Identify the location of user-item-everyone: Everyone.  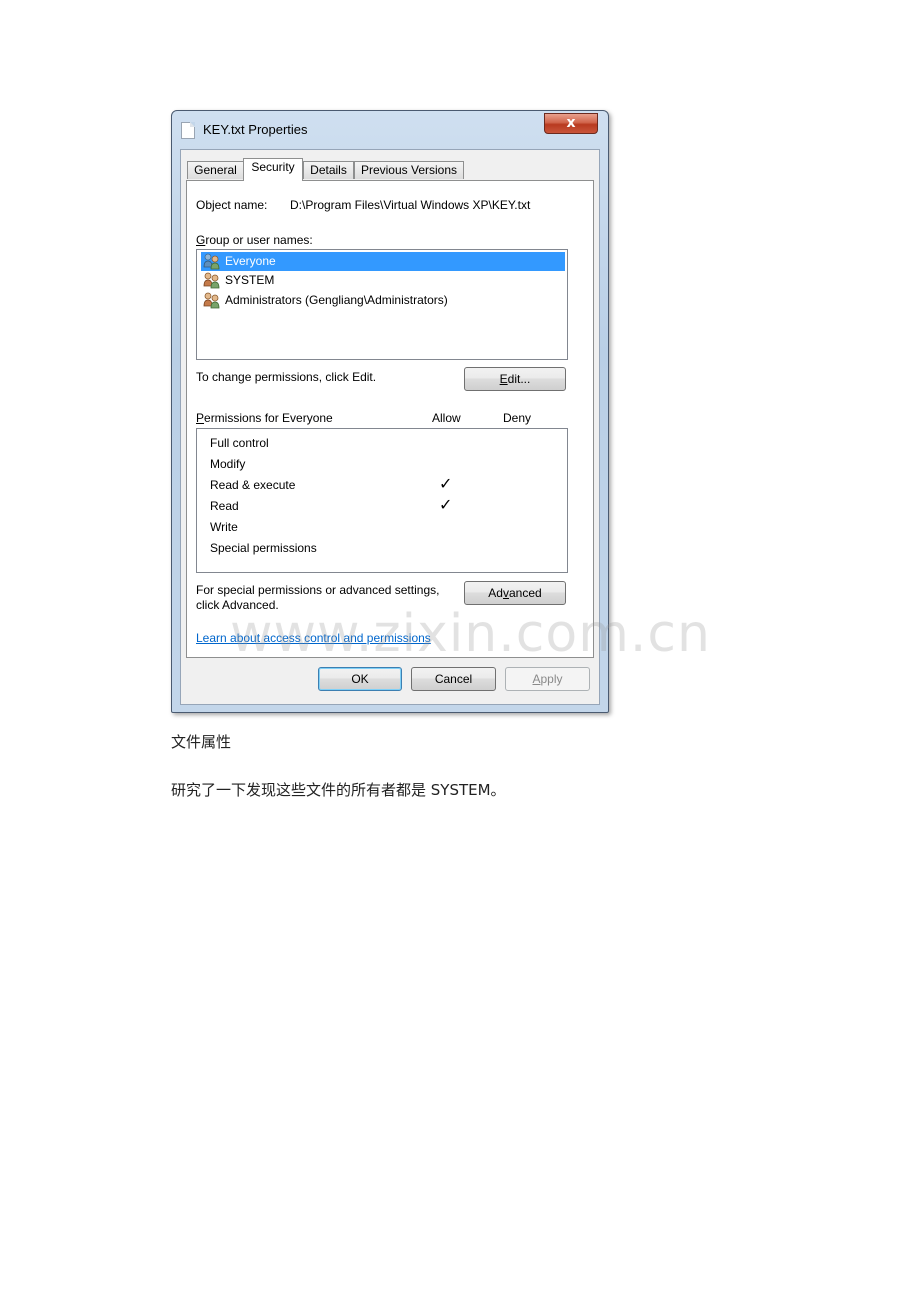
(383, 261).